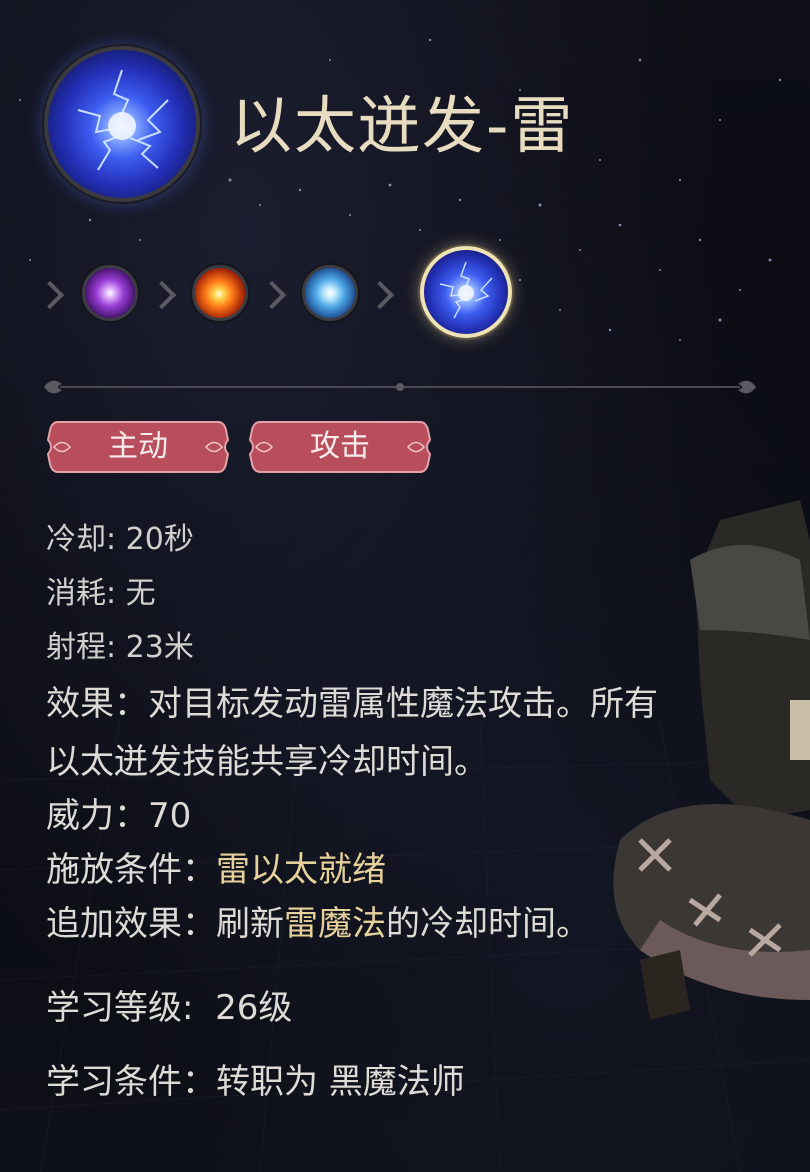 This screenshot has height=1172, width=810. Describe the element at coordinates (352, 704) in the screenshot. I see `effect-line-1: 效果：对目标发动雷属性魔法攻击。所有` at that location.